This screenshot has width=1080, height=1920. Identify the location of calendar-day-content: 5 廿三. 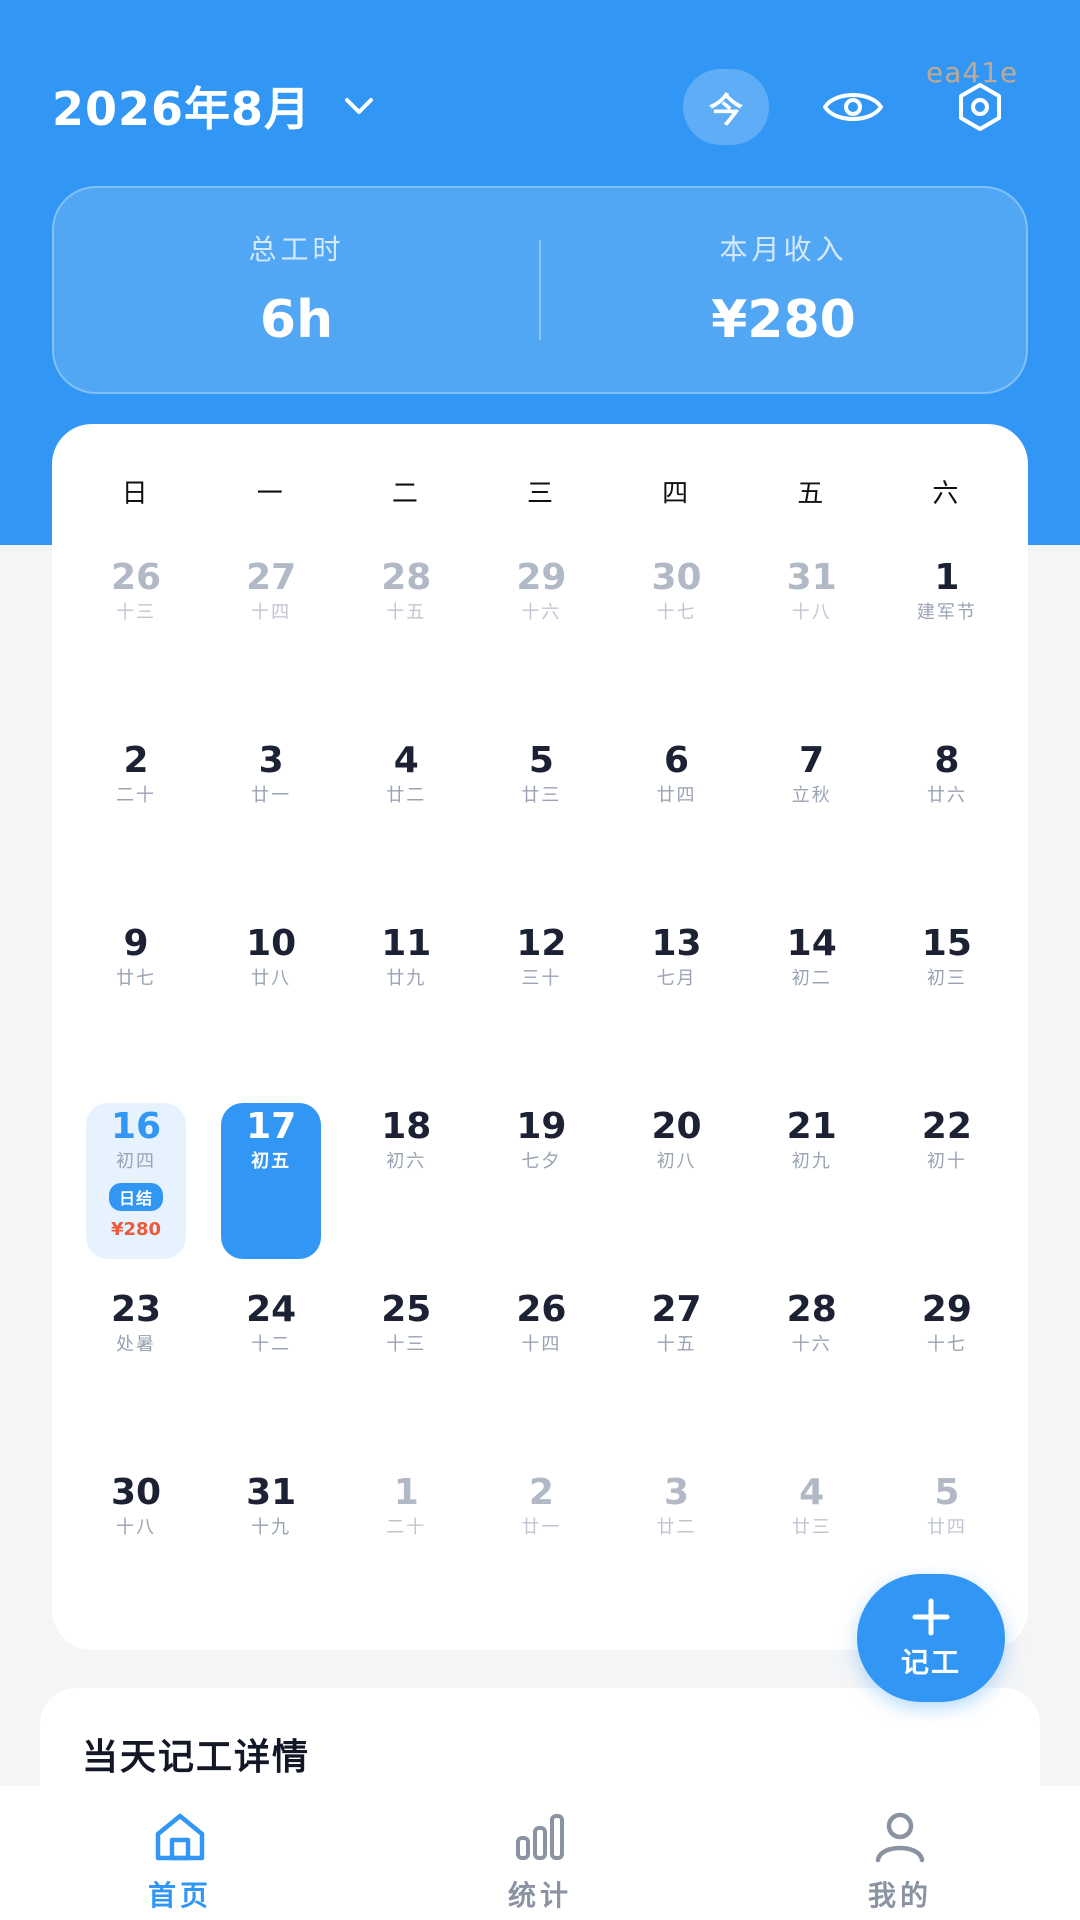
(541, 815).